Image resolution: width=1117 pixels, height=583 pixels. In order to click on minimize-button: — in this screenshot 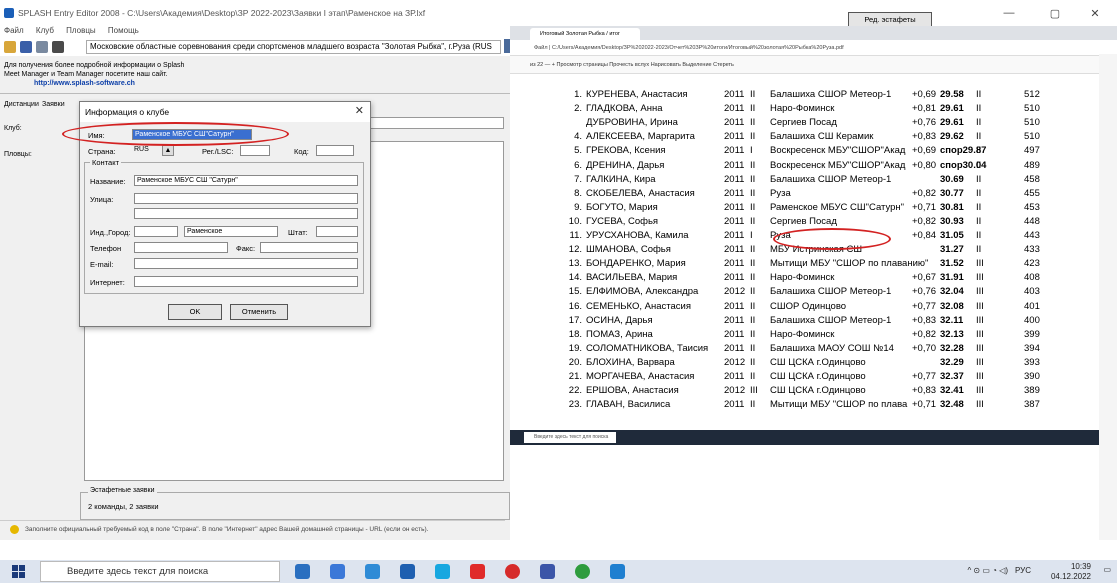, I will do `click(1009, 13)`.